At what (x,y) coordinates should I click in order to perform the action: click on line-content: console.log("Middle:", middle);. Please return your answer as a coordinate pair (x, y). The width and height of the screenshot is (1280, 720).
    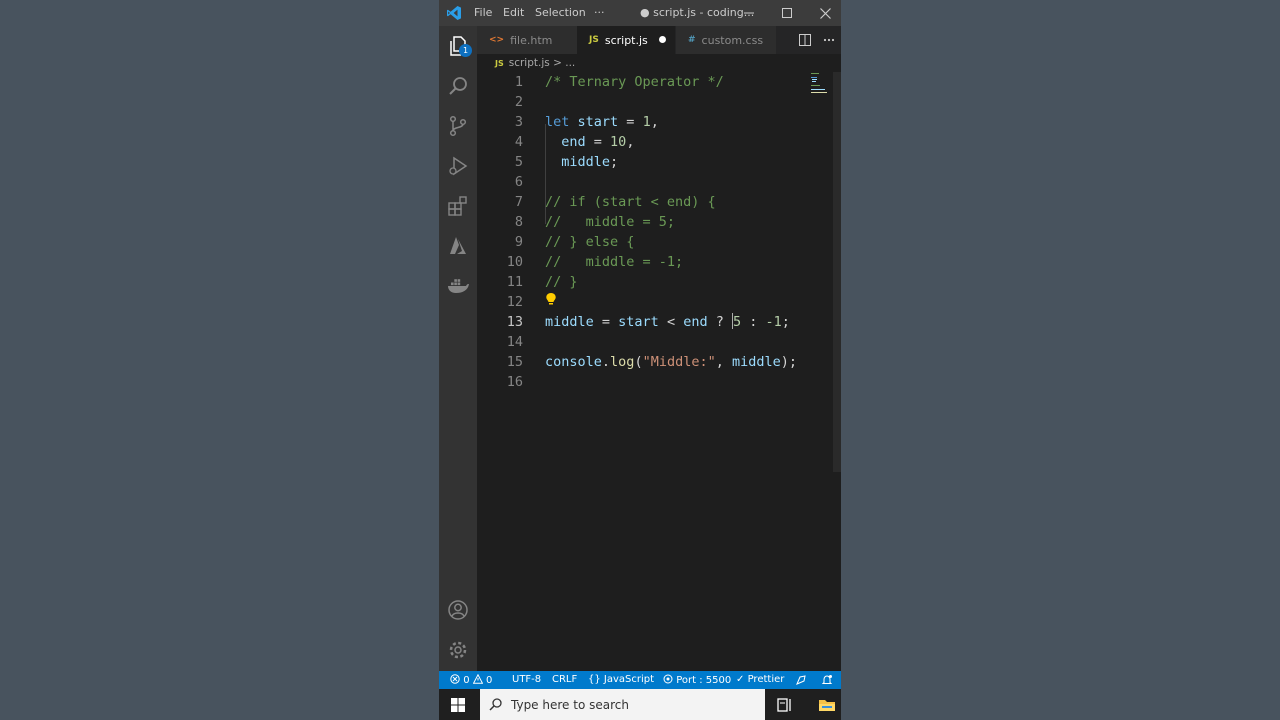
    Looking at the image, I should click on (671, 362).